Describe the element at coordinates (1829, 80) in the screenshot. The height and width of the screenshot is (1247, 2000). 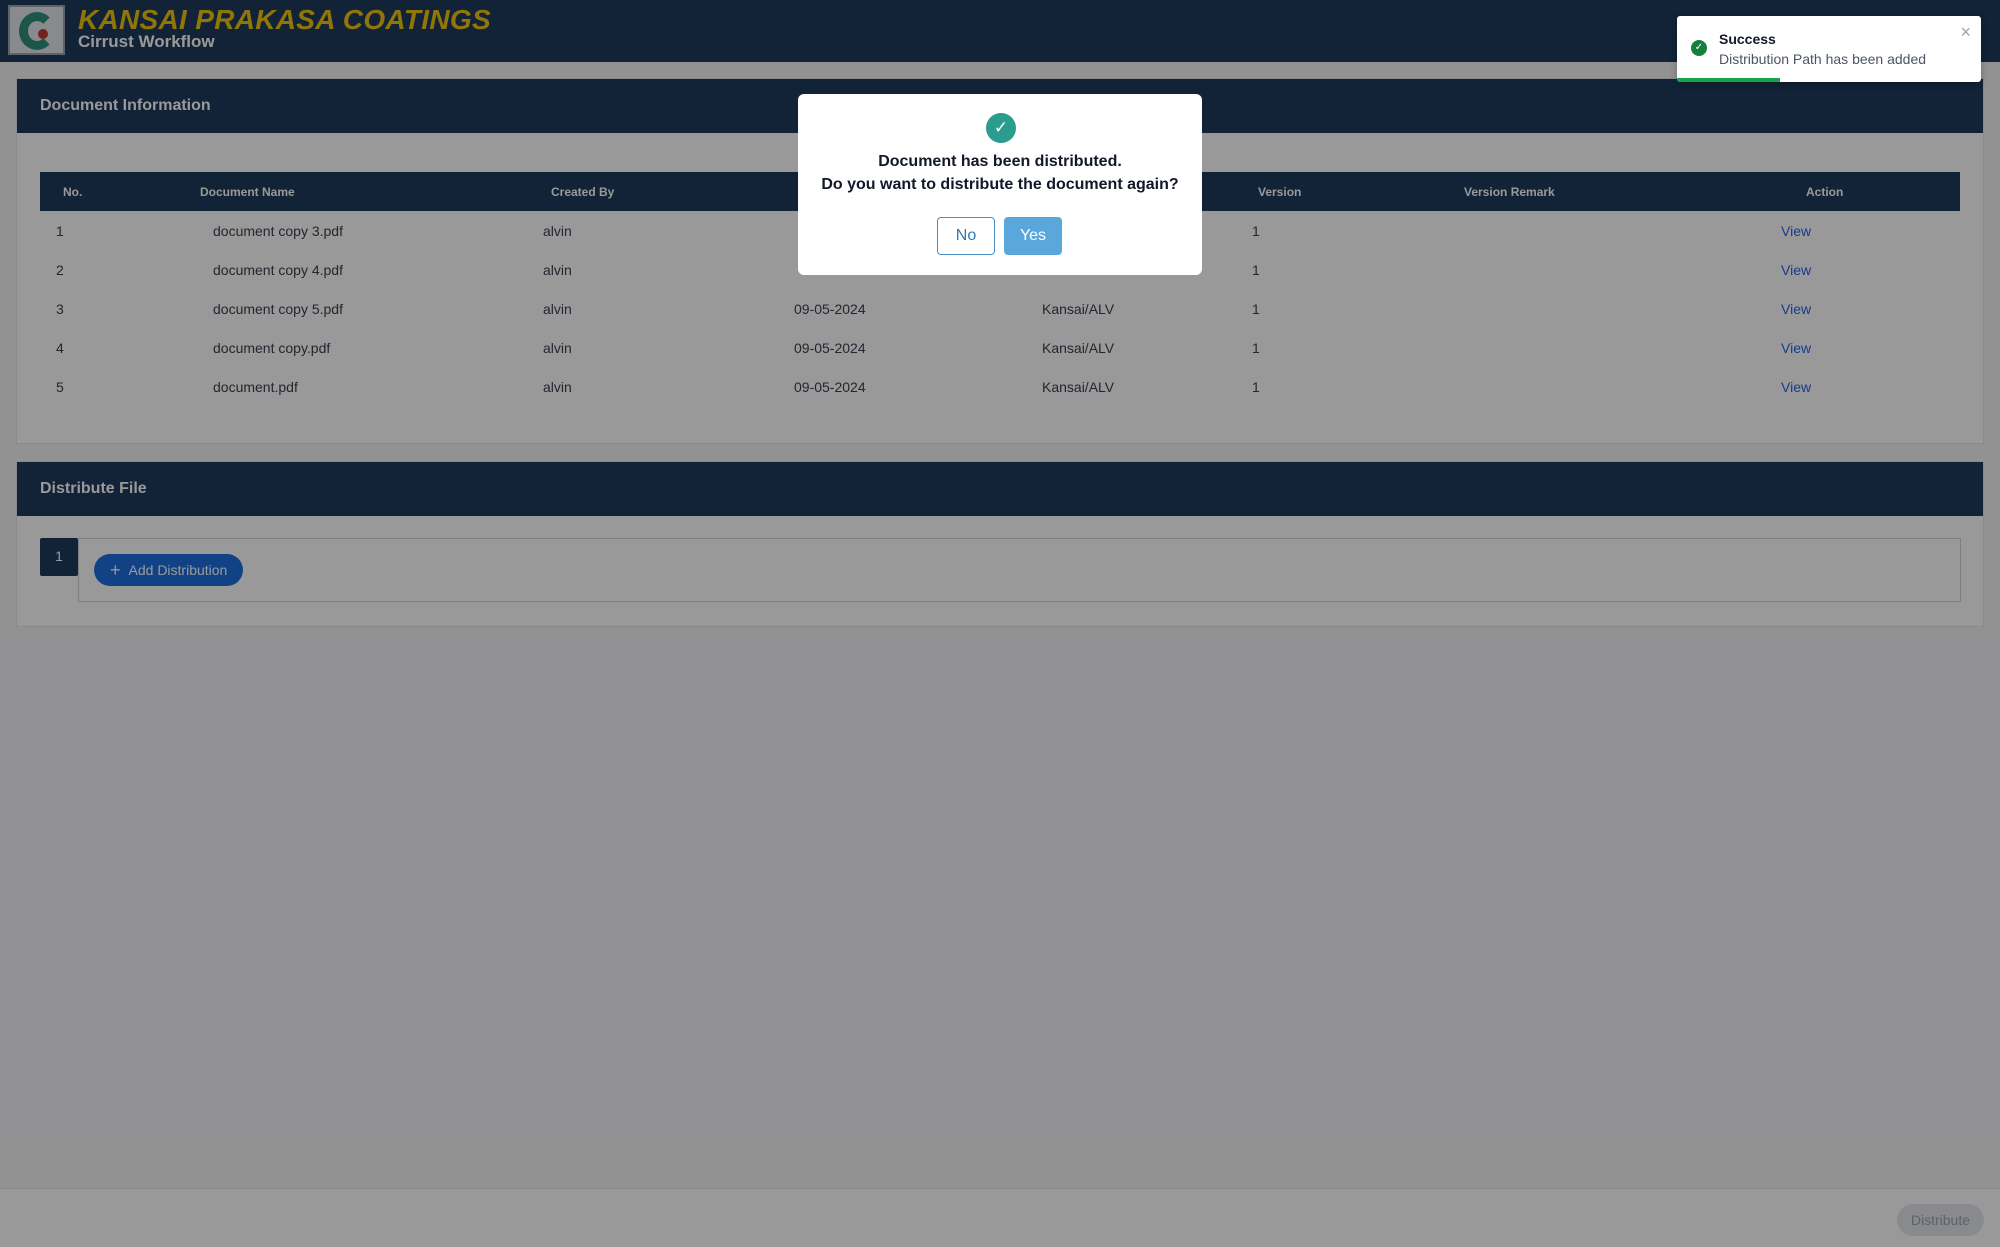
I see `toast-progress-bar` at that location.